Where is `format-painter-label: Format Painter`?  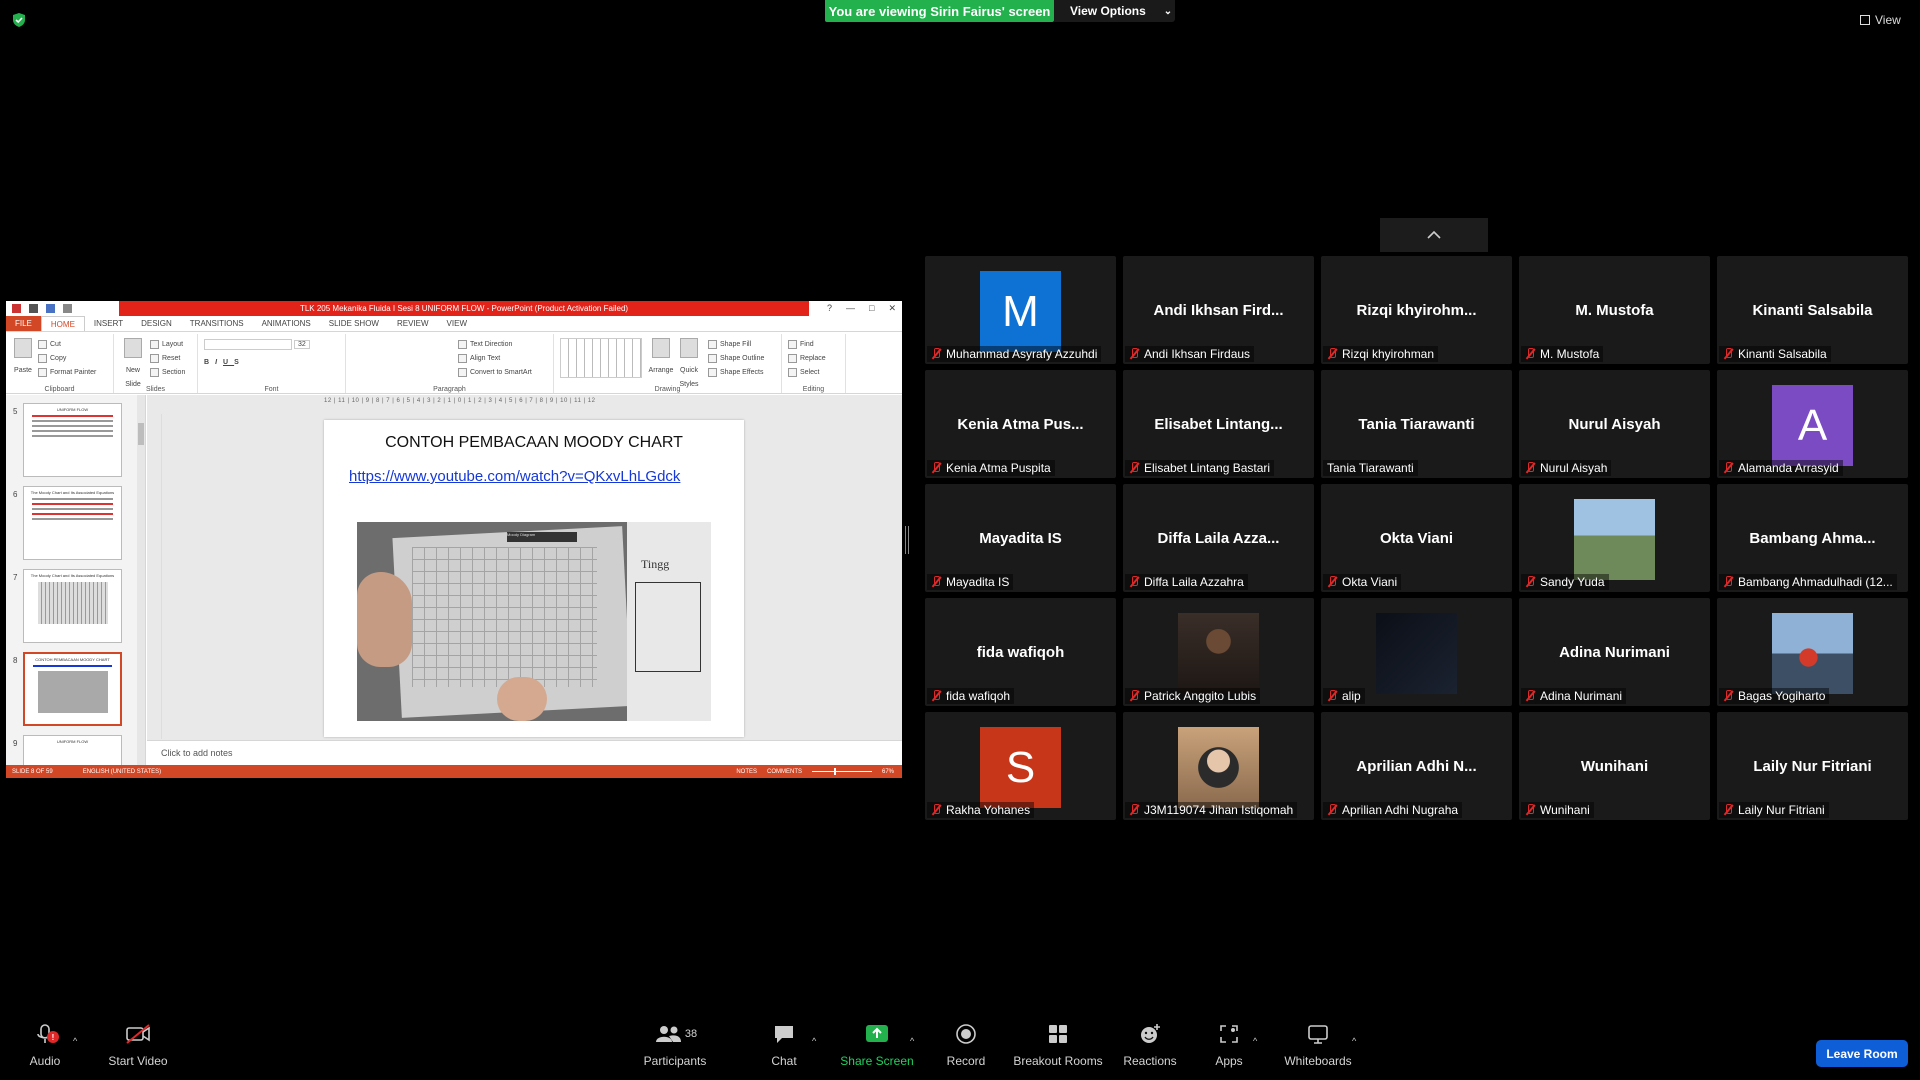 format-painter-label: Format Painter is located at coordinates (73, 372).